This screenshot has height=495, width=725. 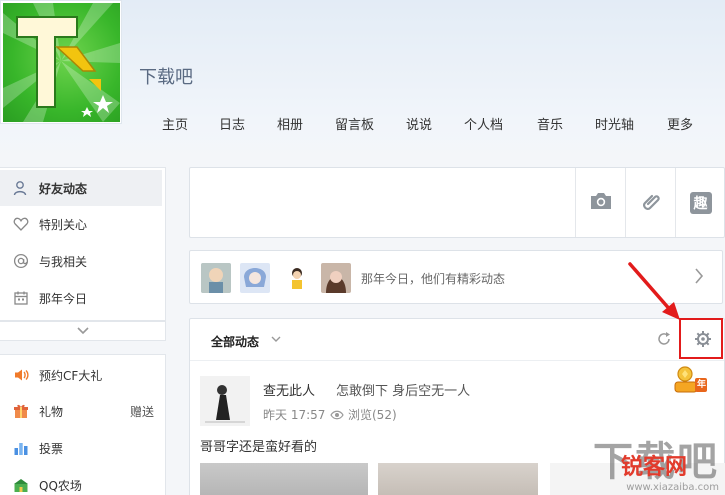 What do you see at coordinates (71, 375) in the screenshot?
I see `sidebar-item-label: 预约CF大礼` at bounding box center [71, 375].